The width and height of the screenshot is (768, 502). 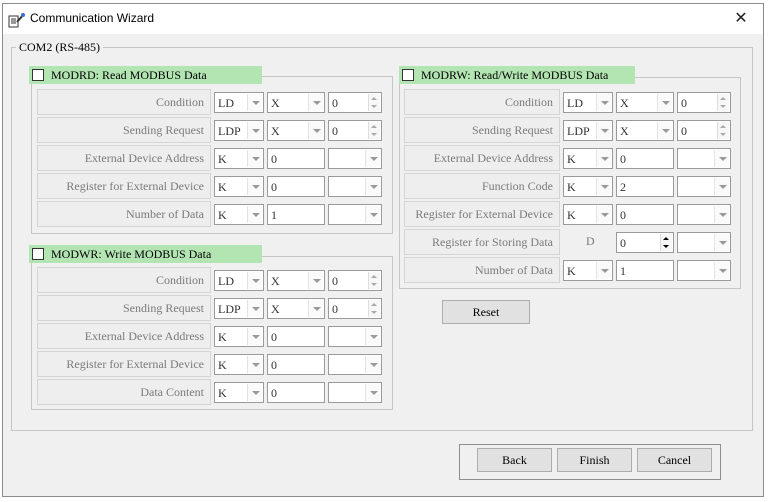 I want to click on modrw-register-storing-number-spinner: 0, so click(x=645, y=242).